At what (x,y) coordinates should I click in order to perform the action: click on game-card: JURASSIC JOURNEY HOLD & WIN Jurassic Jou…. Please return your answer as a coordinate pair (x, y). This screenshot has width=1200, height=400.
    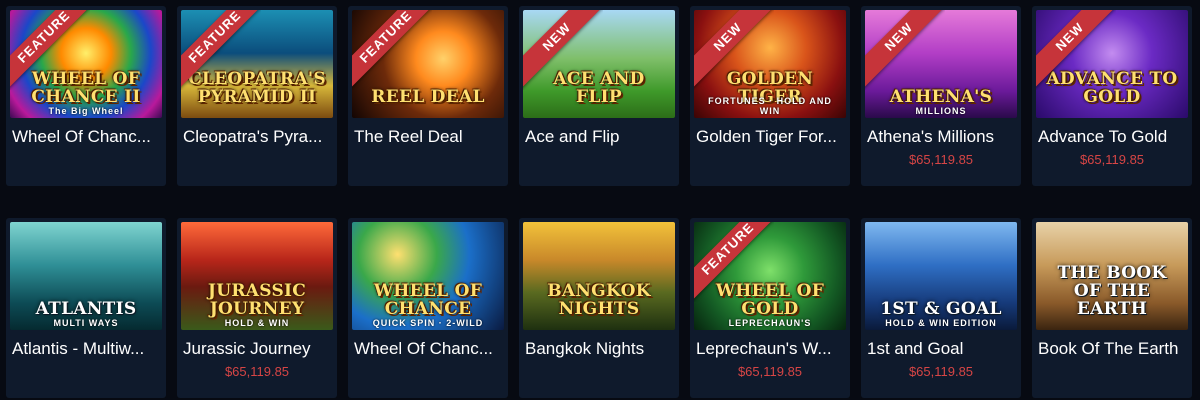
    Looking at the image, I should click on (257, 308).